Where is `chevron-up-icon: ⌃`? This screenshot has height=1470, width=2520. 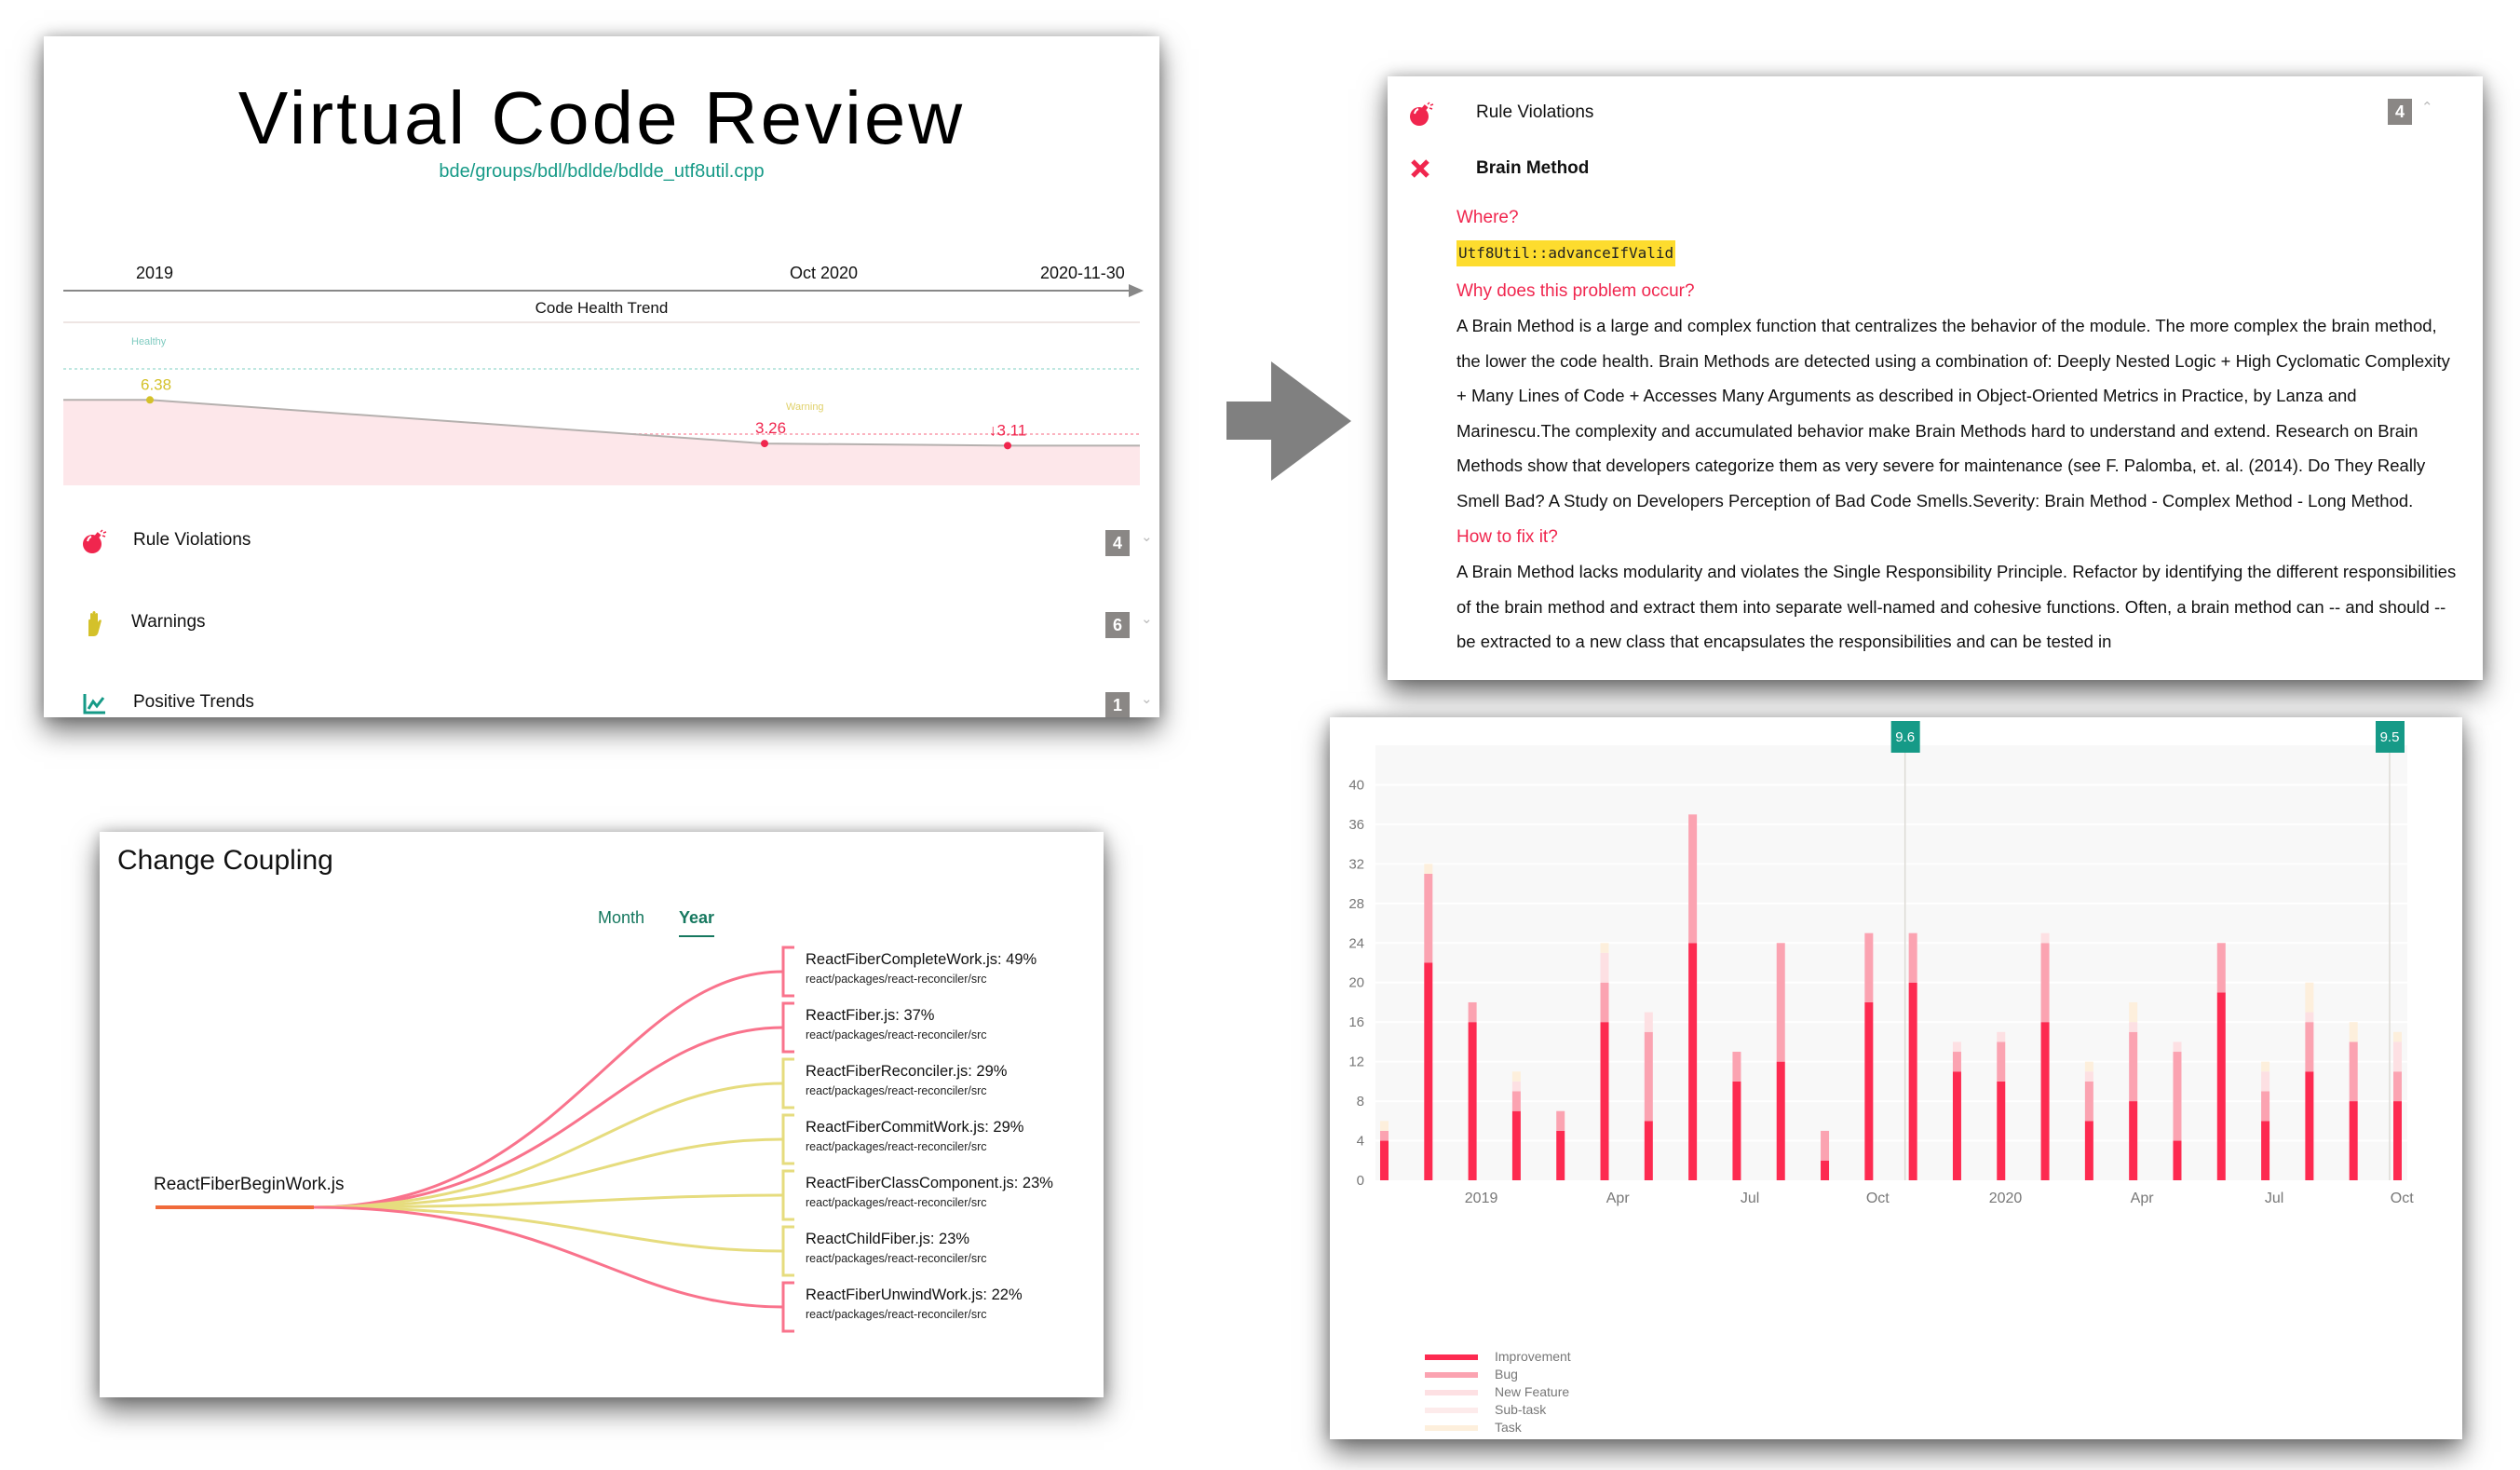
chevron-up-icon: ⌃ is located at coordinates (2427, 107).